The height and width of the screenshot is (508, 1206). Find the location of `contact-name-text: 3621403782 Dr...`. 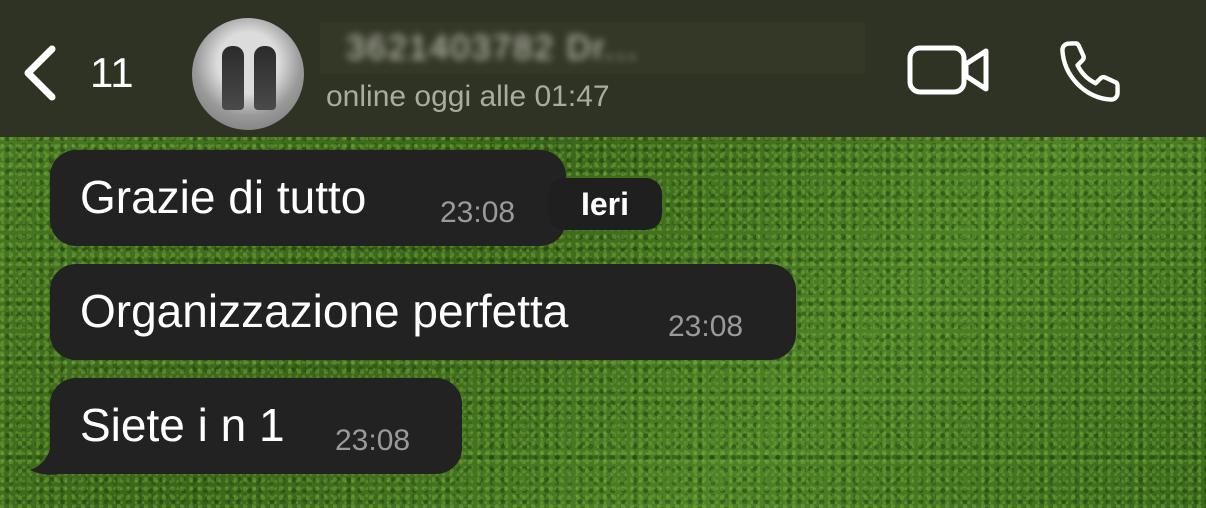

contact-name-text: 3621403782 Dr... is located at coordinates (492, 47).